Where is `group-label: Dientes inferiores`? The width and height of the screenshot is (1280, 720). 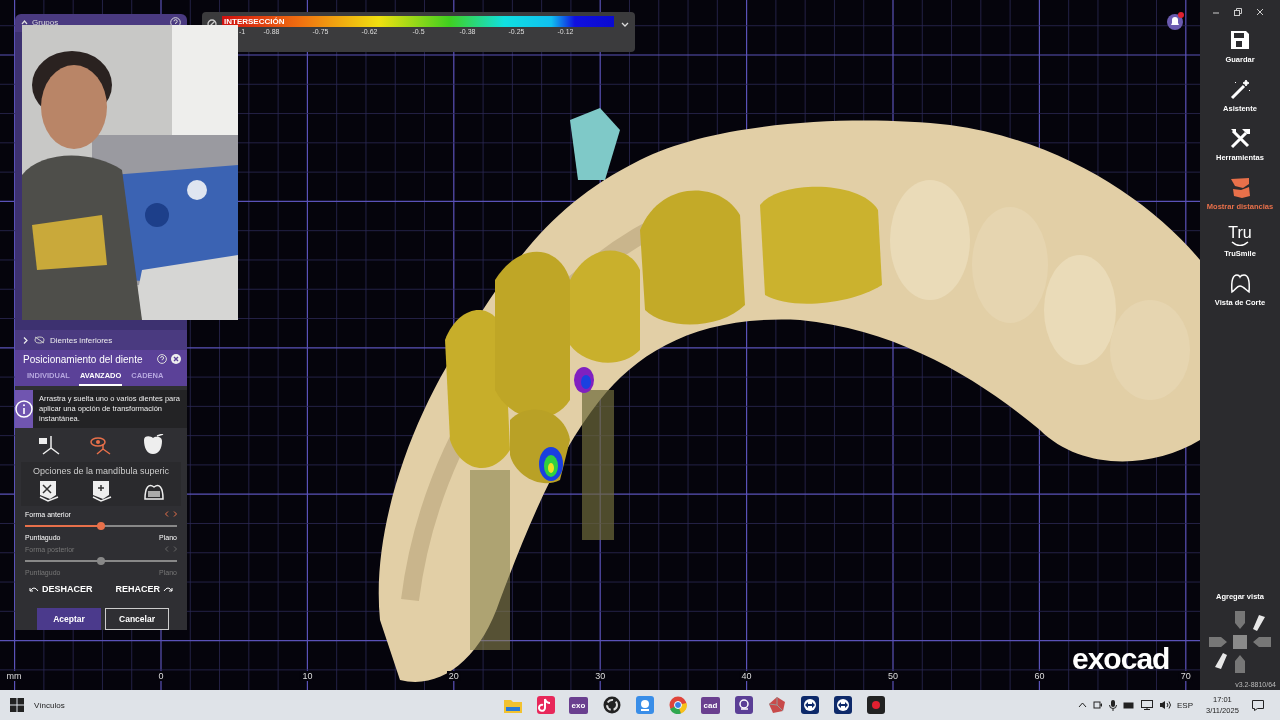
group-label: Dientes inferiores is located at coordinates (81, 340).